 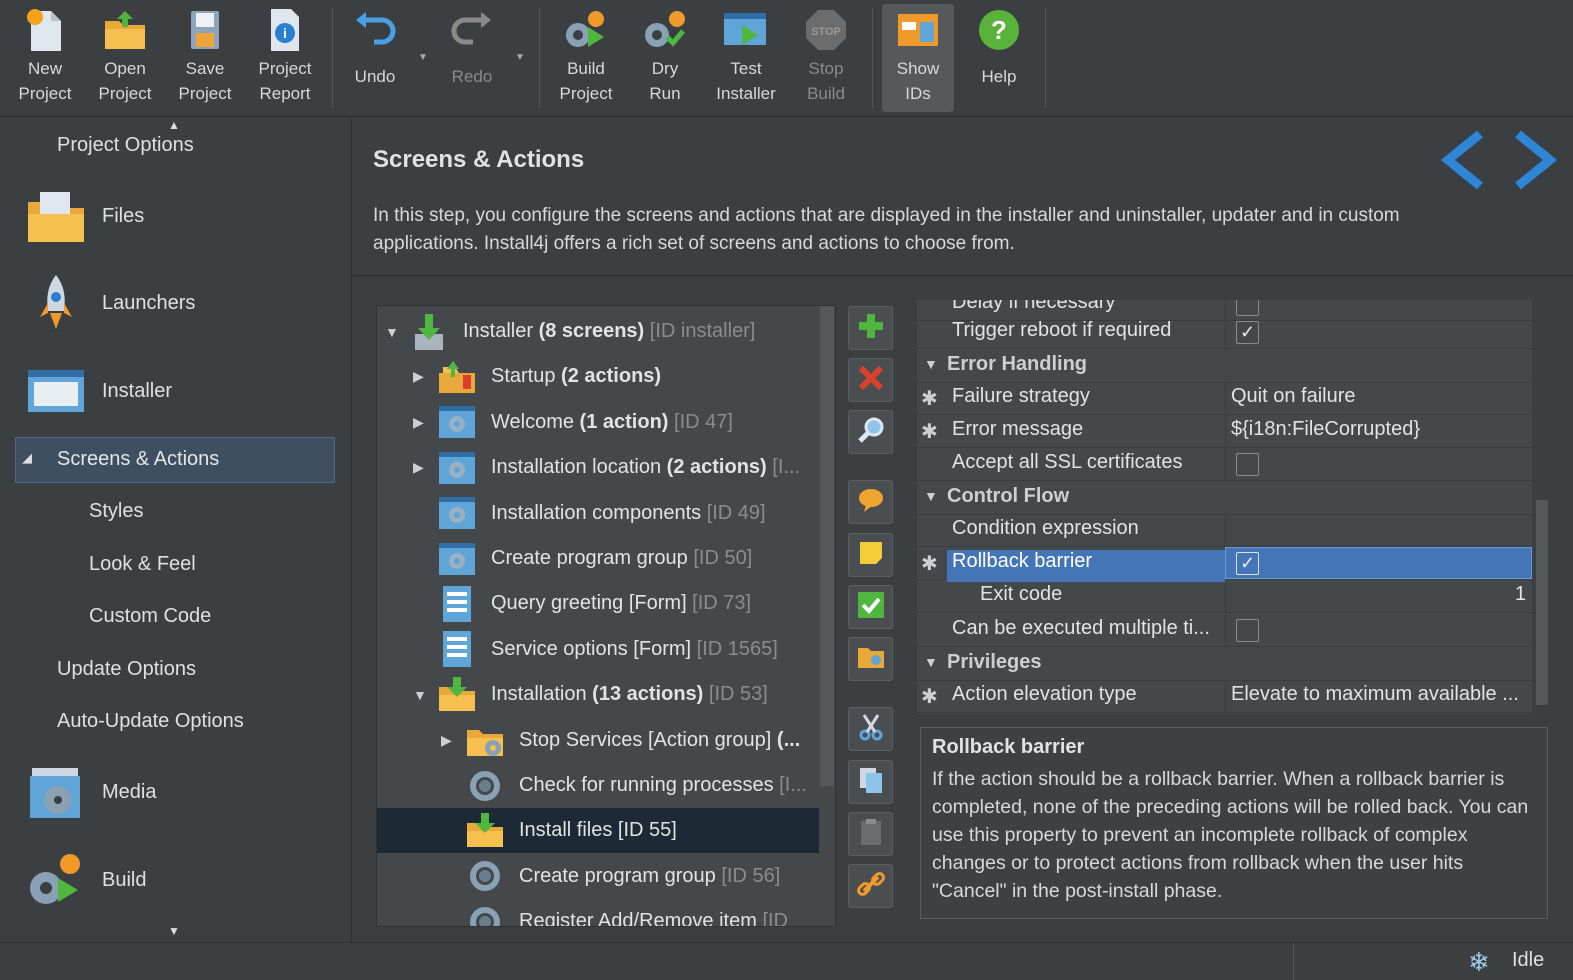 What do you see at coordinates (598, 912) in the screenshot?
I see `tree-node: Register Add/Remove item [ID` at bounding box center [598, 912].